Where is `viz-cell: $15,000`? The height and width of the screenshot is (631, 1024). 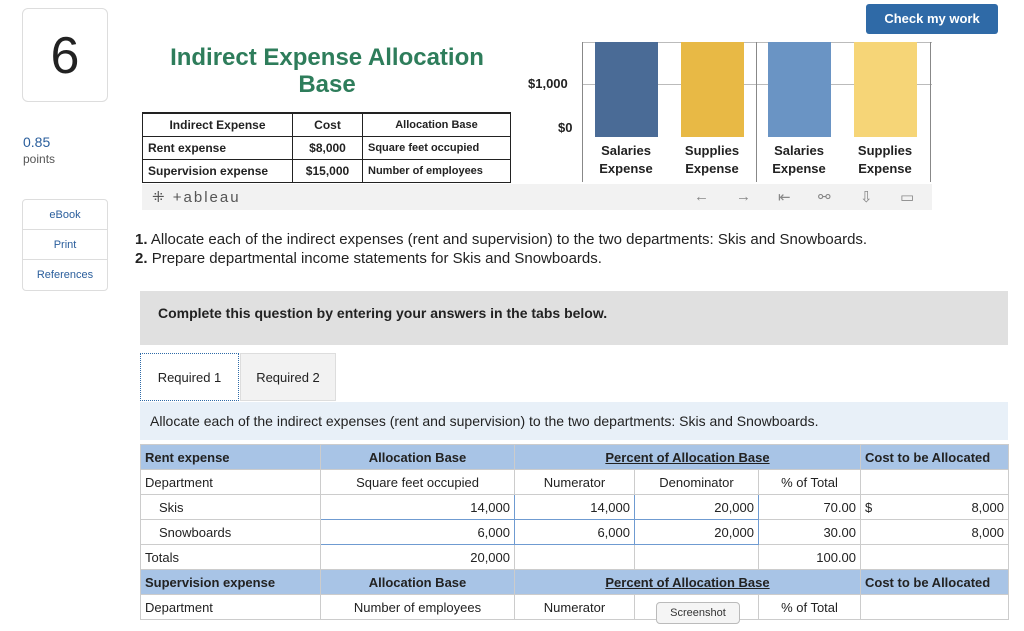
viz-cell: $15,000 is located at coordinates (327, 170).